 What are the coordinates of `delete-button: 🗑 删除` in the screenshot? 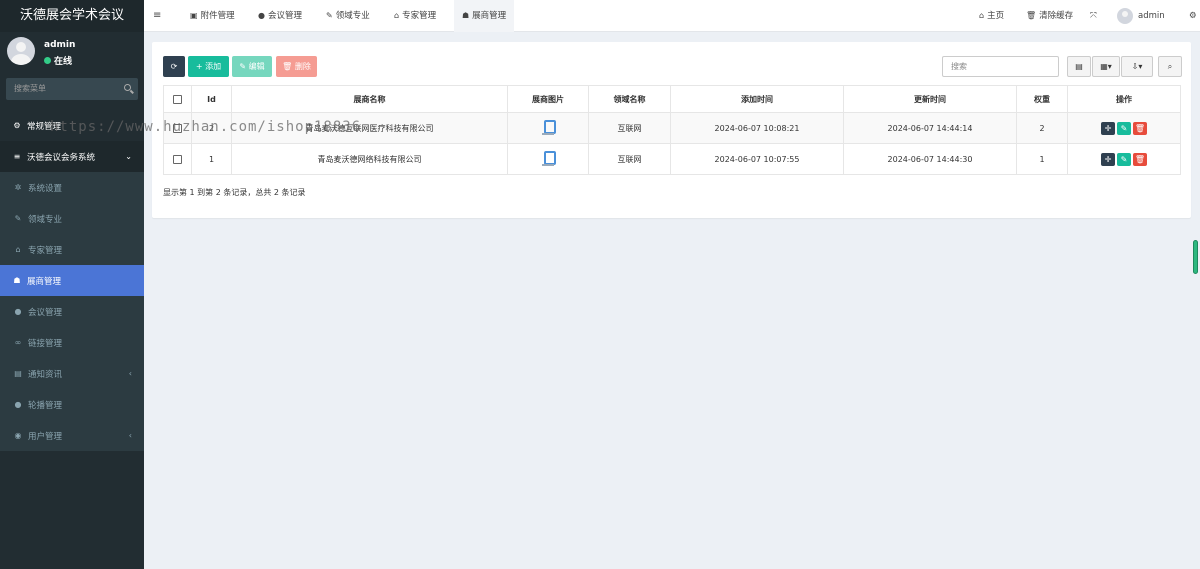 It's located at (296, 66).